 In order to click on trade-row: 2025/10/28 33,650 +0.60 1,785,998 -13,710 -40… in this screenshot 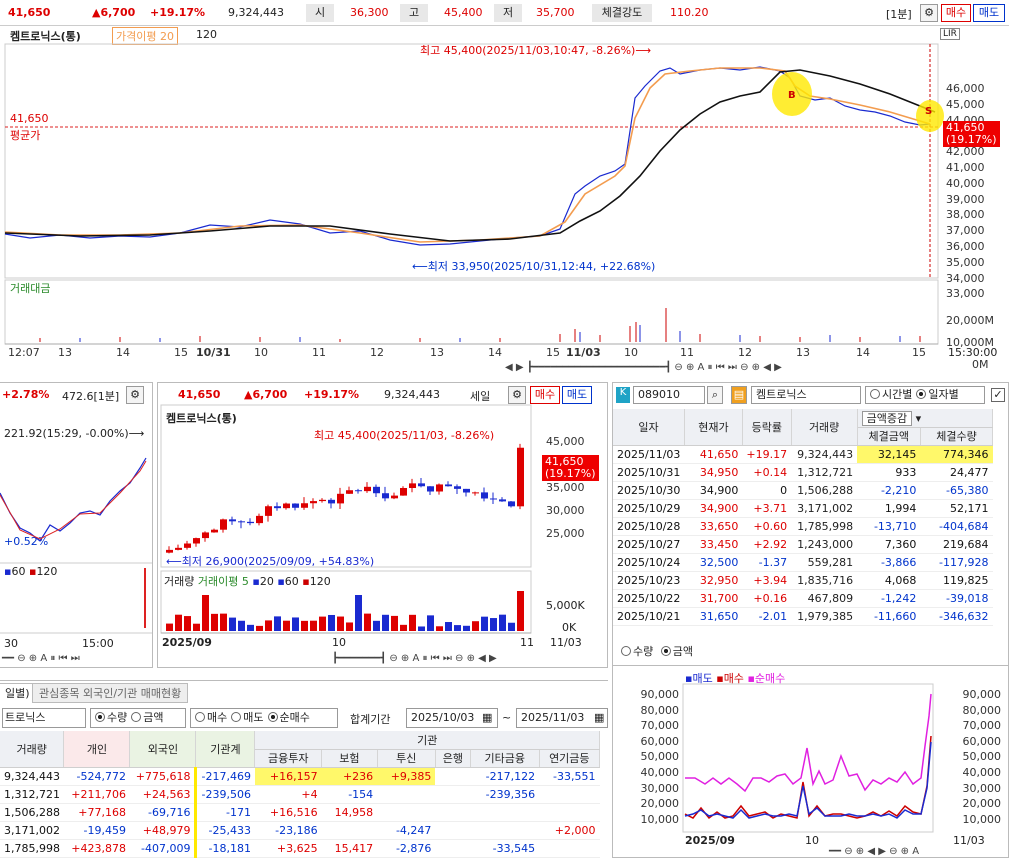, I will do `click(803, 526)`.